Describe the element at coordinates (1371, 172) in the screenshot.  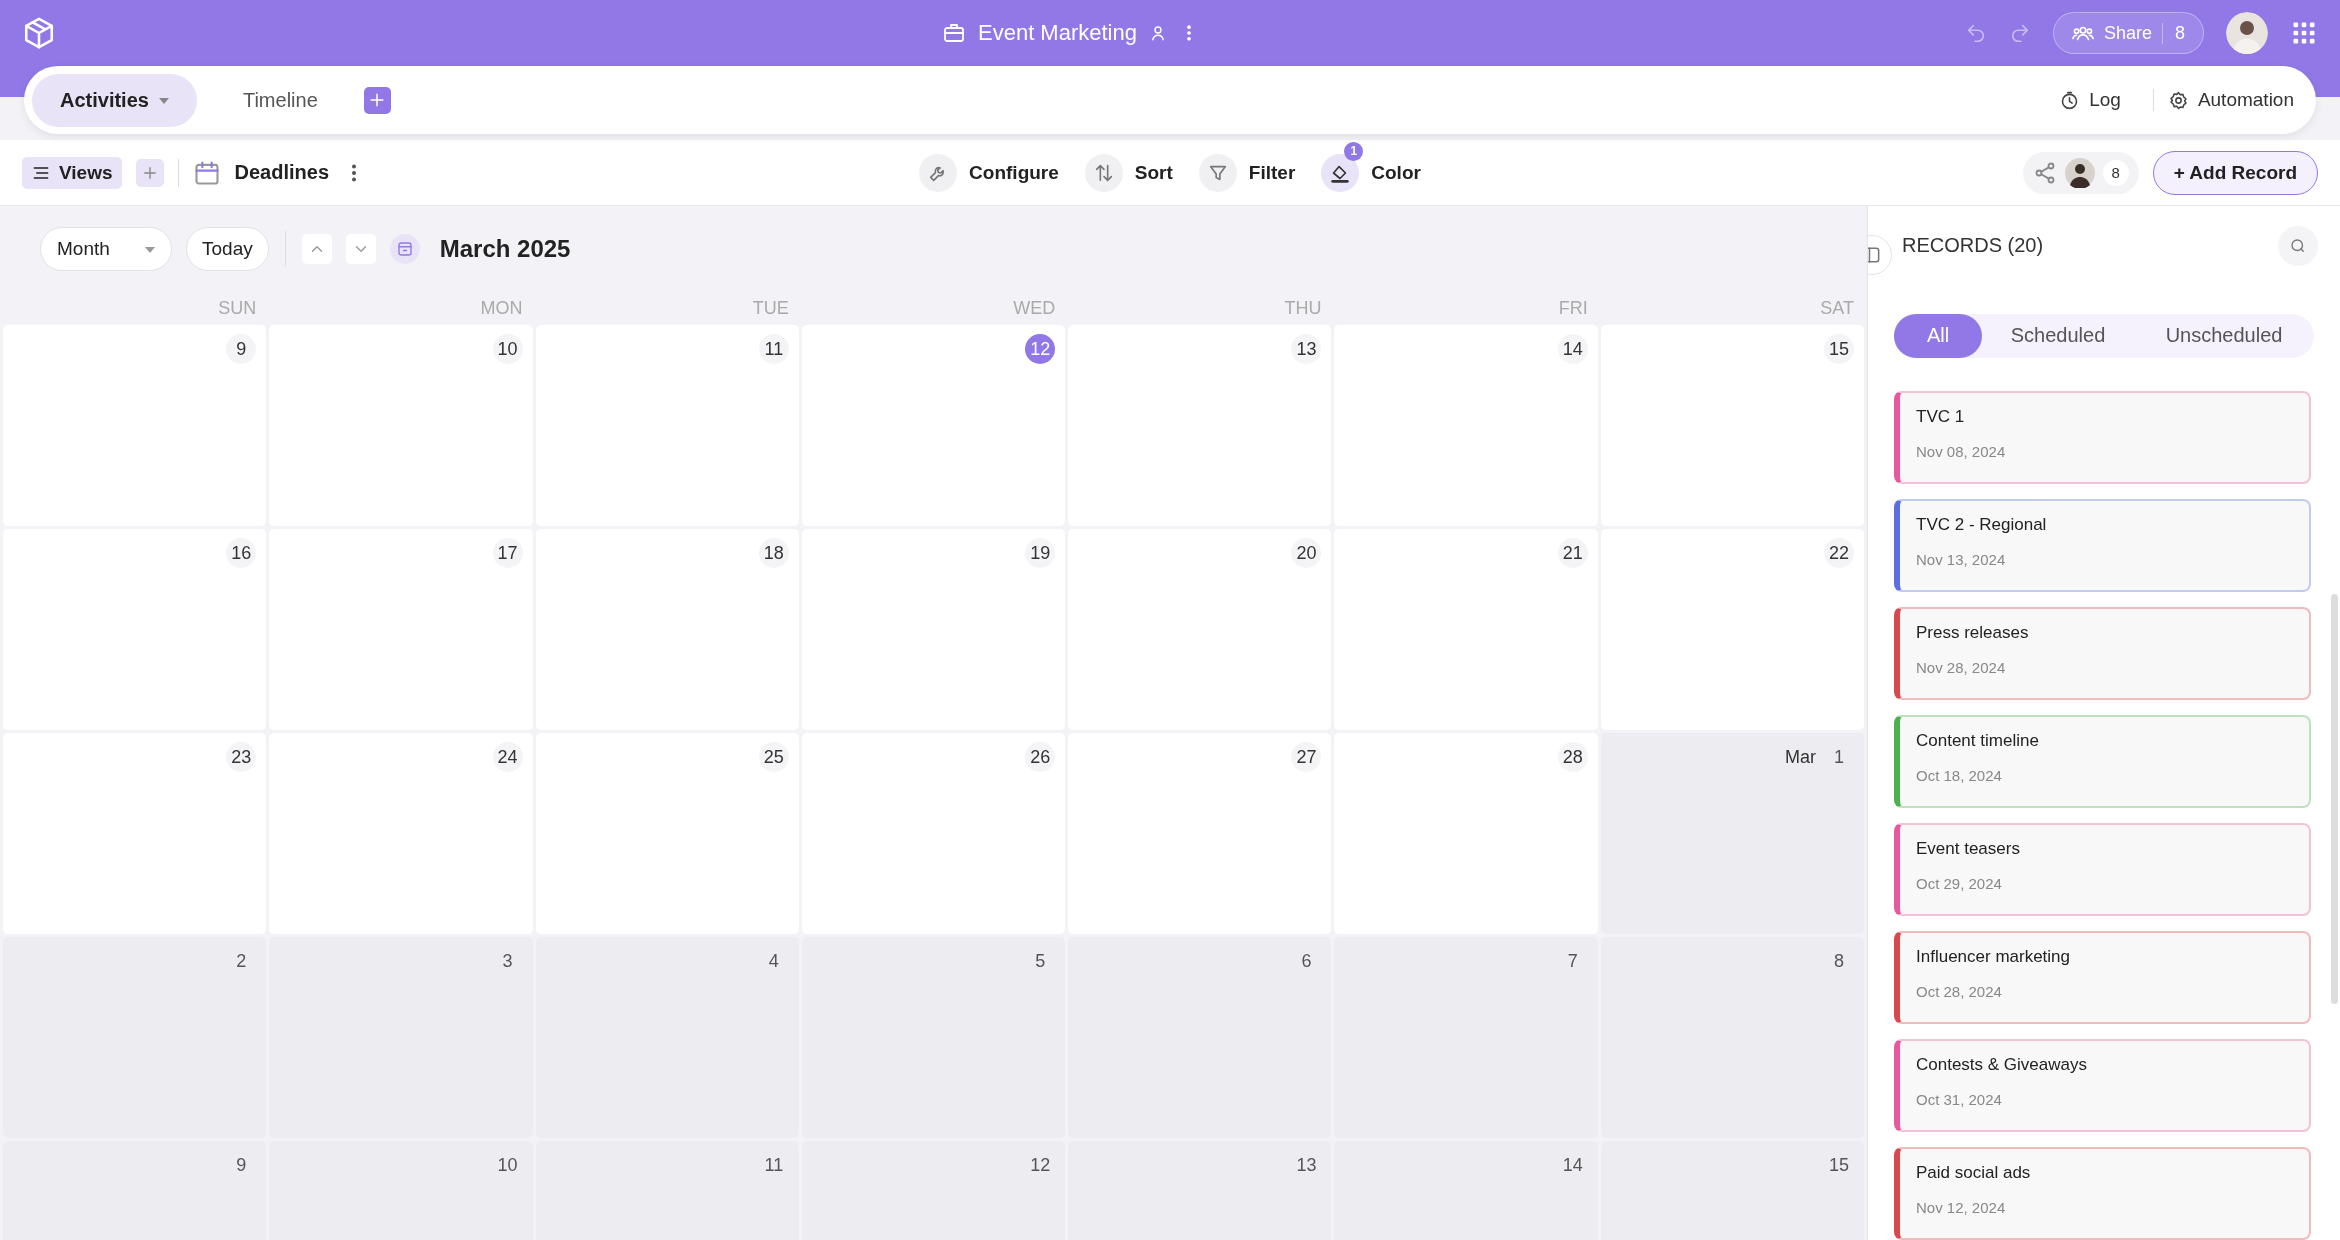
I see `color-button: 1 Color` at that location.